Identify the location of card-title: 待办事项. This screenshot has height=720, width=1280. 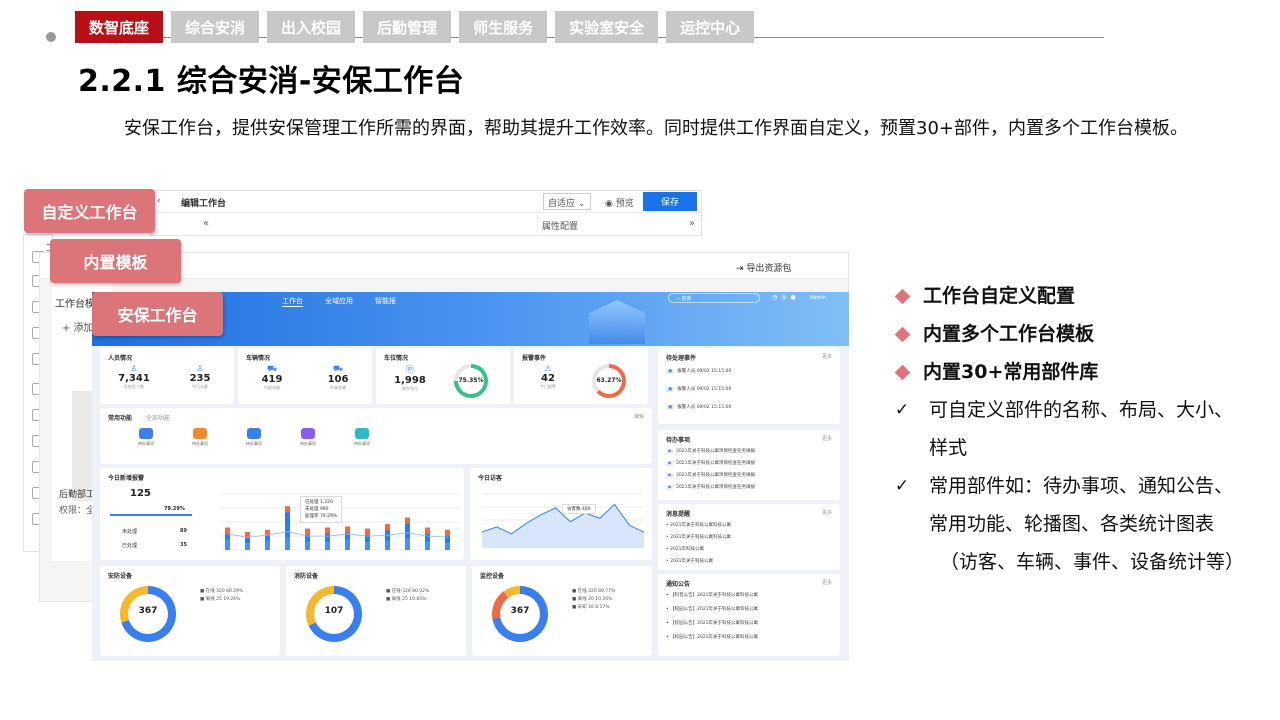
(678, 440).